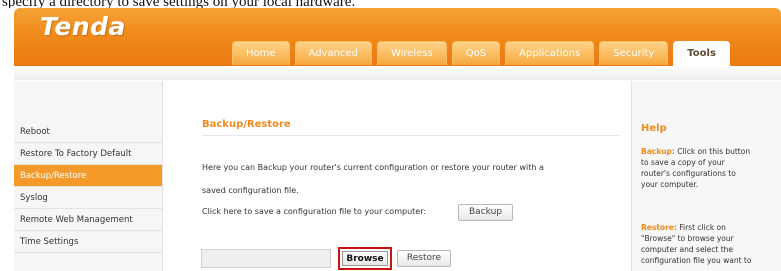 This screenshot has height=271, width=781. Describe the element at coordinates (424, 258) in the screenshot. I see `restore-button: Restore` at that location.